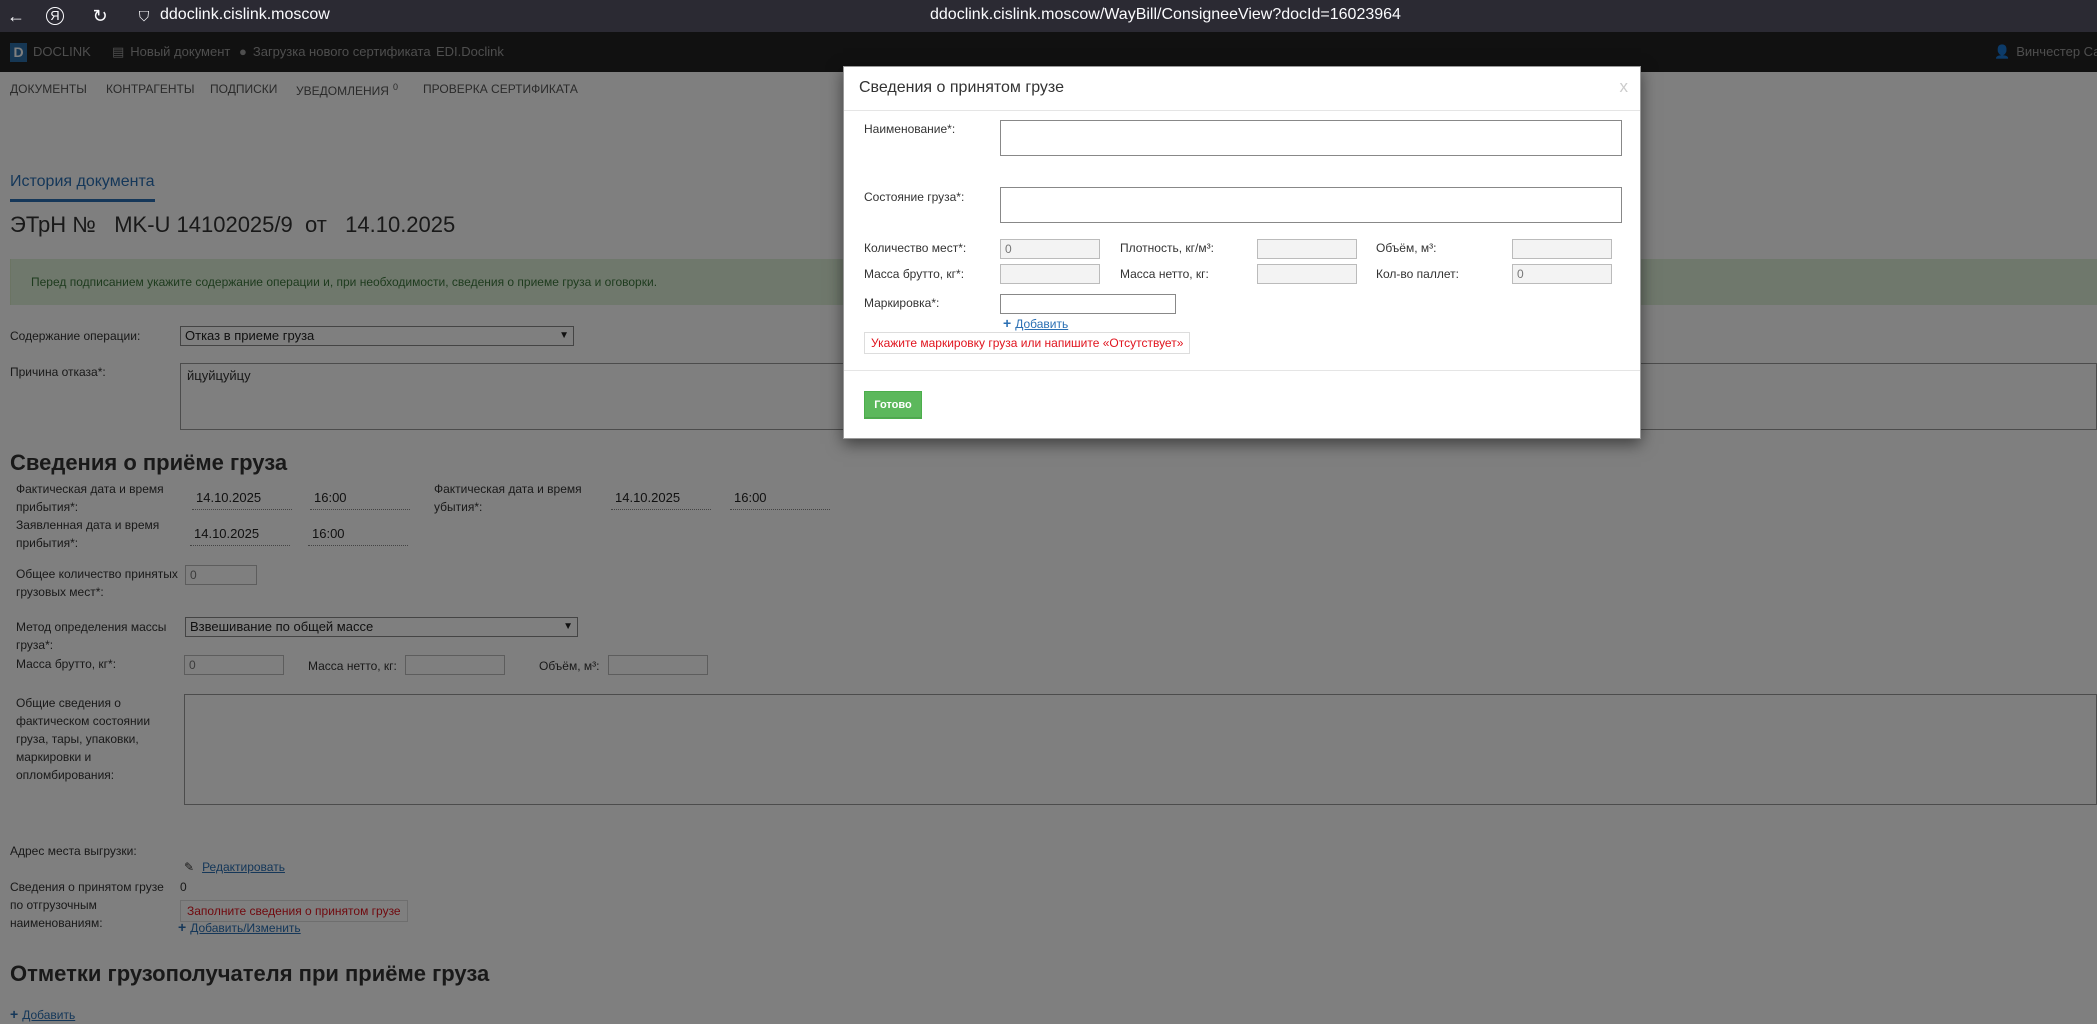 Image resolution: width=2097 pixels, height=1024 pixels. I want to click on modal-pallets-label: Кол-во паллет:, so click(1417, 274).